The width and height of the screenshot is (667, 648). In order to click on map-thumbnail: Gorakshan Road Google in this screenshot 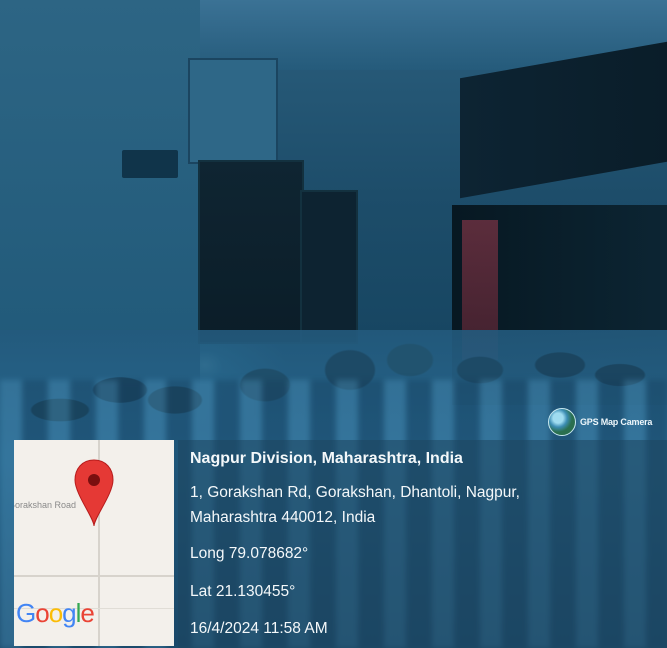, I will do `click(94, 543)`.